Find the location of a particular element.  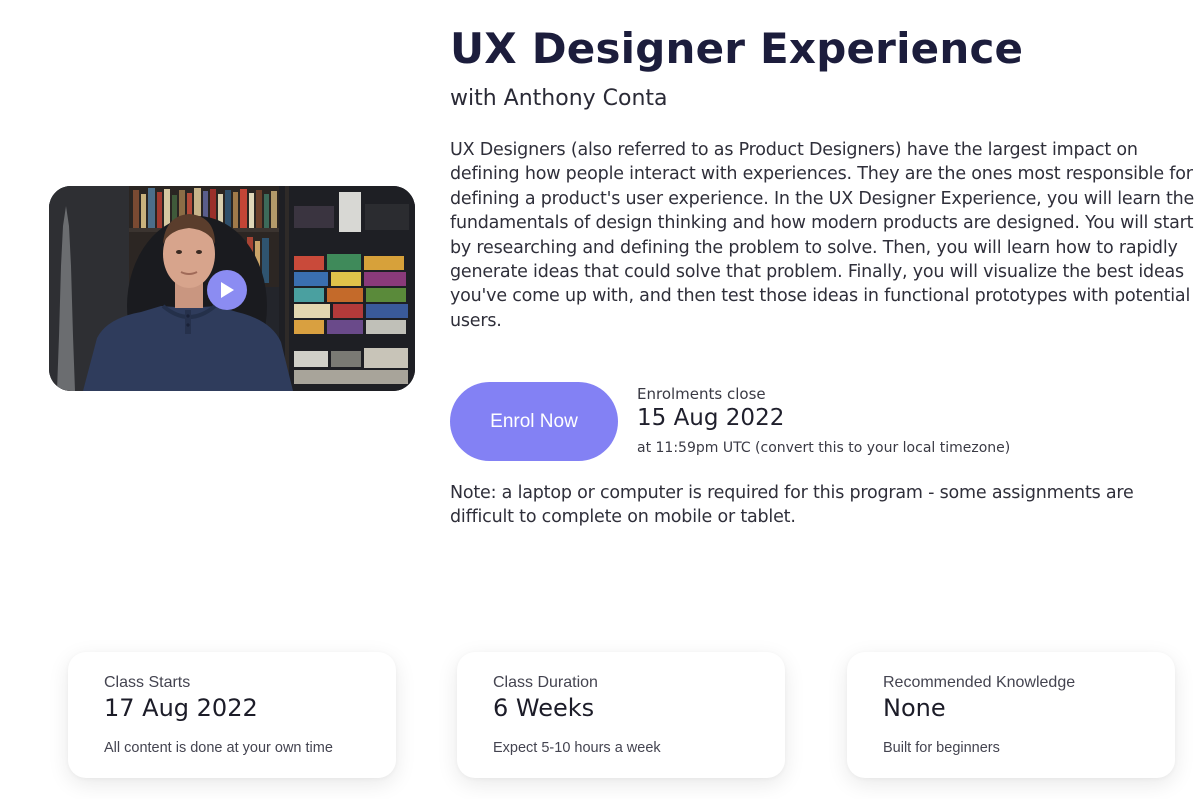

card-note: Built for beginners is located at coordinates (941, 748).